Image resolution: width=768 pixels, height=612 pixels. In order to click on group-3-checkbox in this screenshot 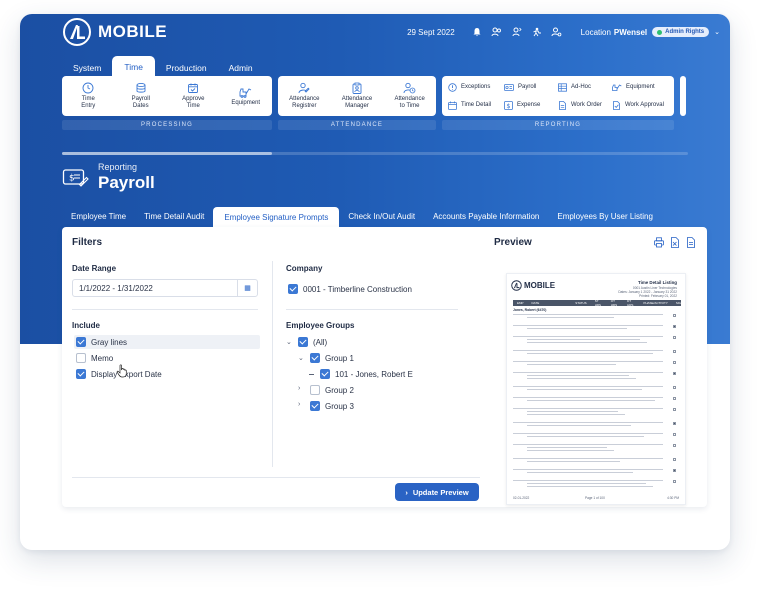, I will do `click(315, 406)`.